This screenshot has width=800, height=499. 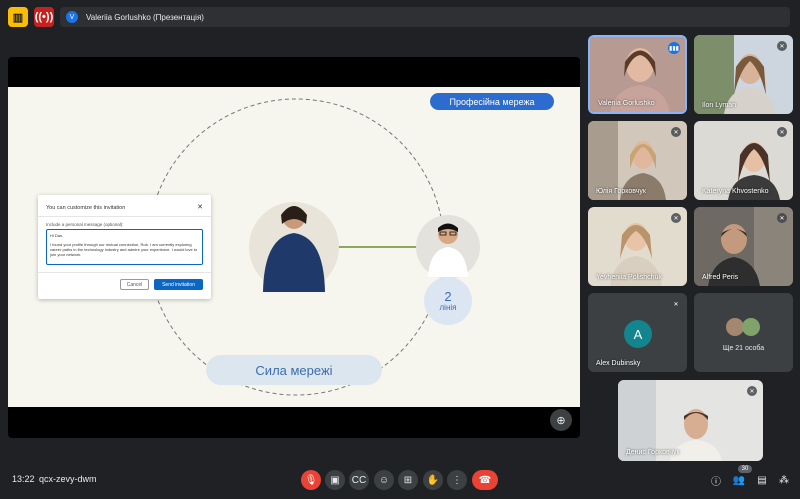 I want to click on chat-icon: ▤, so click(x=762, y=480).